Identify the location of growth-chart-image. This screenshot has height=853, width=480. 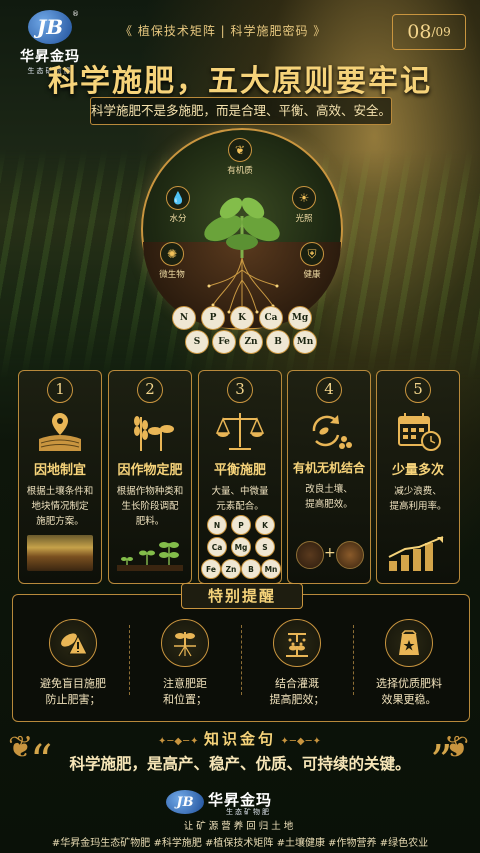
(418, 553).